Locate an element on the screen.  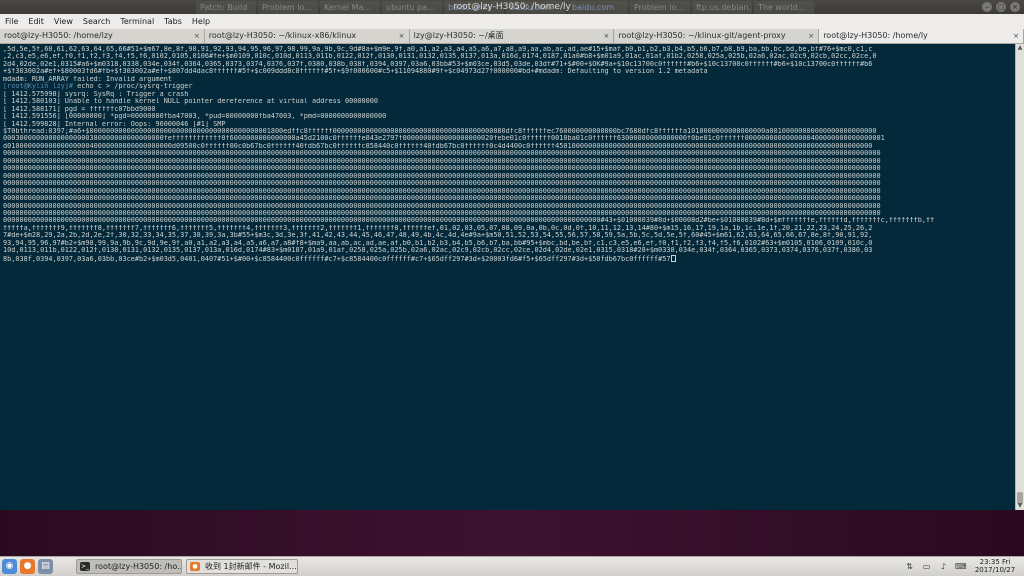
system-tray: ⇅ ▭ ♪ ⌨ is located at coordinates (935, 566).